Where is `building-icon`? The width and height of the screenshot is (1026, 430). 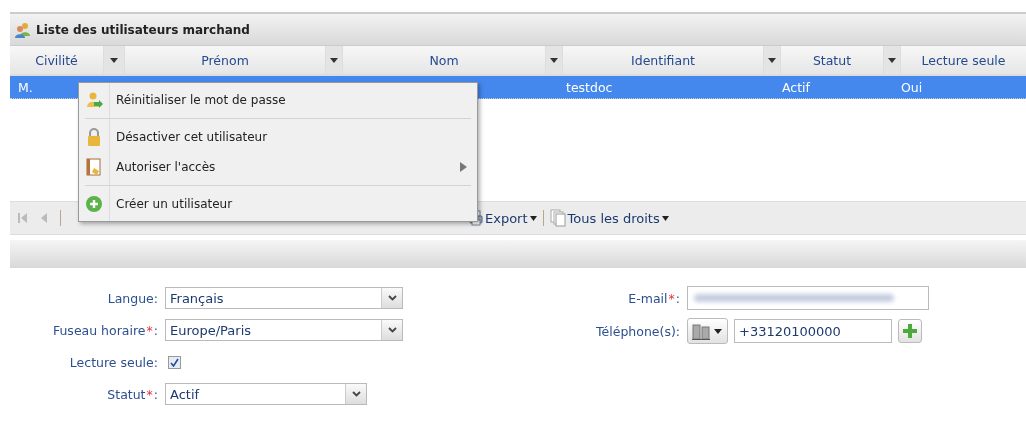
building-icon is located at coordinates (701, 331).